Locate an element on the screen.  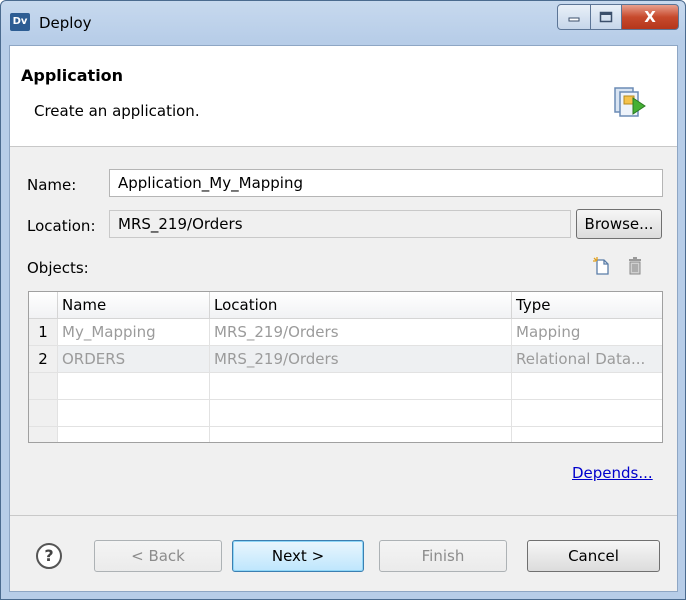
name-label: Name: is located at coordinates (52, 185).